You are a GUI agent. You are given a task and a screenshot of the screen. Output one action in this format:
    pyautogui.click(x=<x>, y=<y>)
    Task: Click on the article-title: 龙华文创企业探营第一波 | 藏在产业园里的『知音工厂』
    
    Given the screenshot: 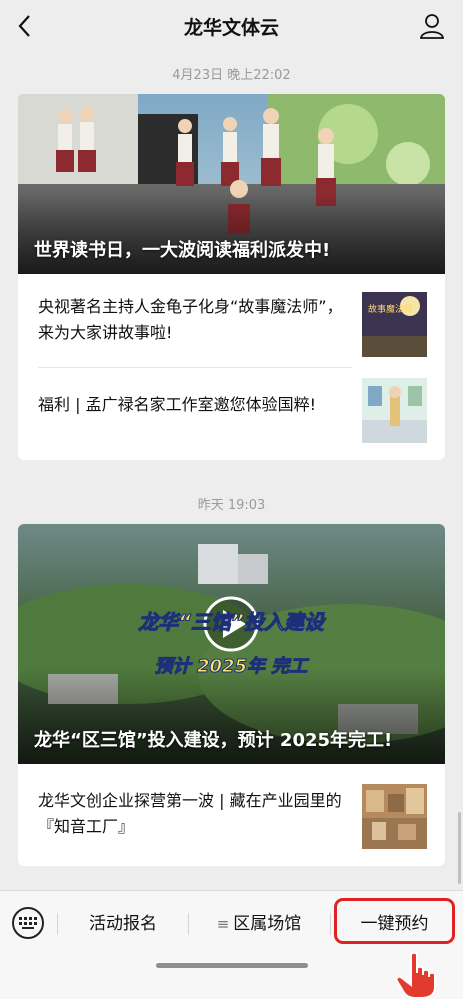 What is the action you would take?
    pyautogui.click(x=190, y=813)
    